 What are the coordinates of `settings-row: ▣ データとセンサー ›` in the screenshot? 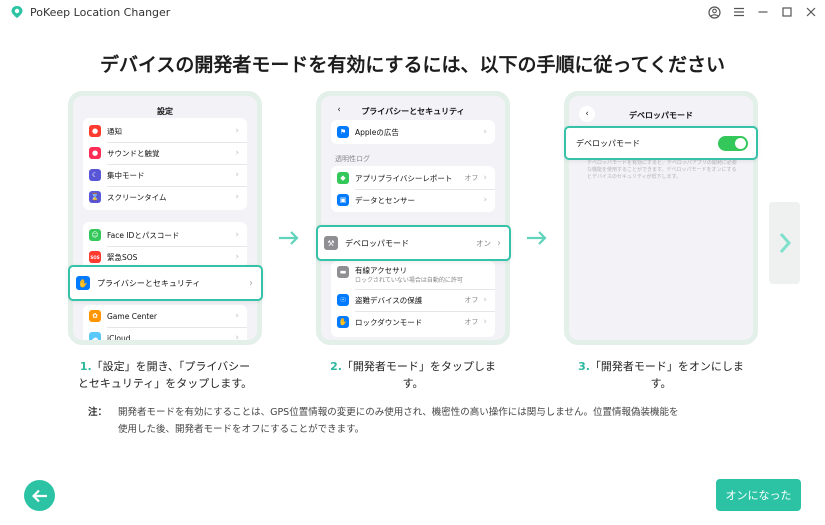 It's located at (413, 200).